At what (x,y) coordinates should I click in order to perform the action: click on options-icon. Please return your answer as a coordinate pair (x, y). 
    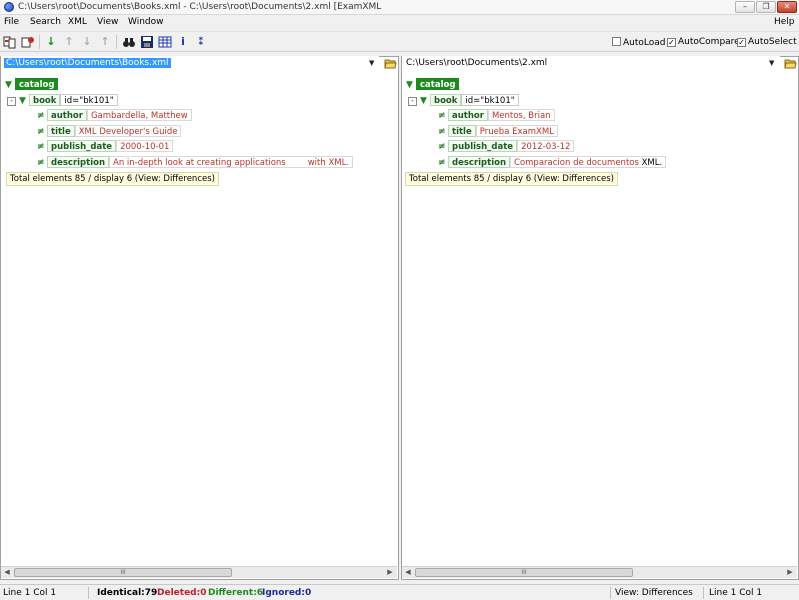
    Looking at the image, I should click on (28, 42).